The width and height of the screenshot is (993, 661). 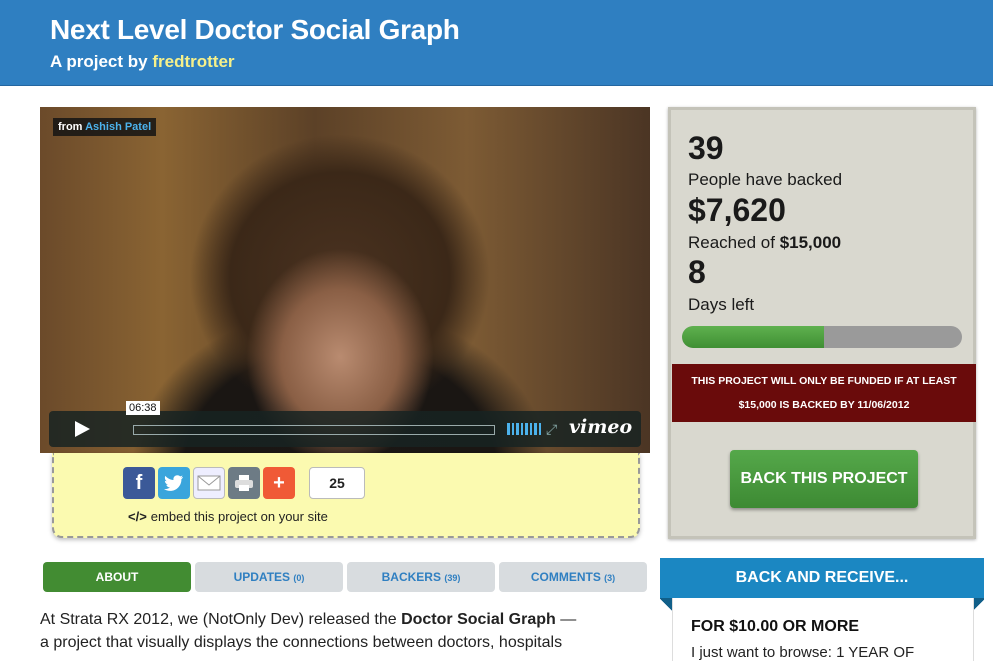 What do you see at coordinates (610, 578) in the screenshot?
I see `tab-comments-count: (3)` at bounding box center [610, 578].